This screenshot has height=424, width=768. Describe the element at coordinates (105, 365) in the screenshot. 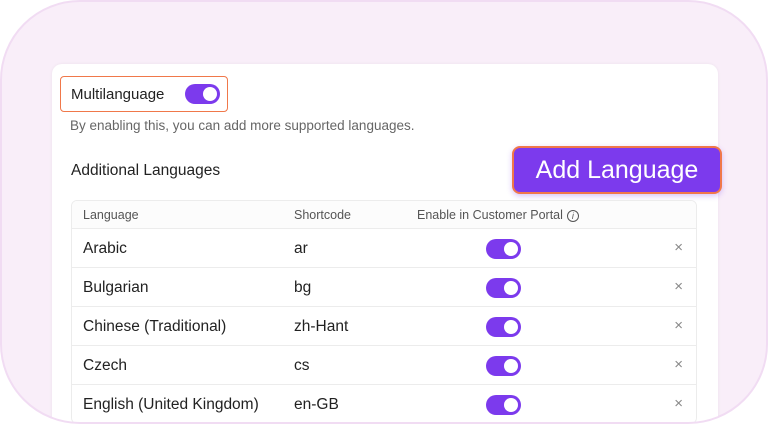

I see `language-name: Czech` at that location.